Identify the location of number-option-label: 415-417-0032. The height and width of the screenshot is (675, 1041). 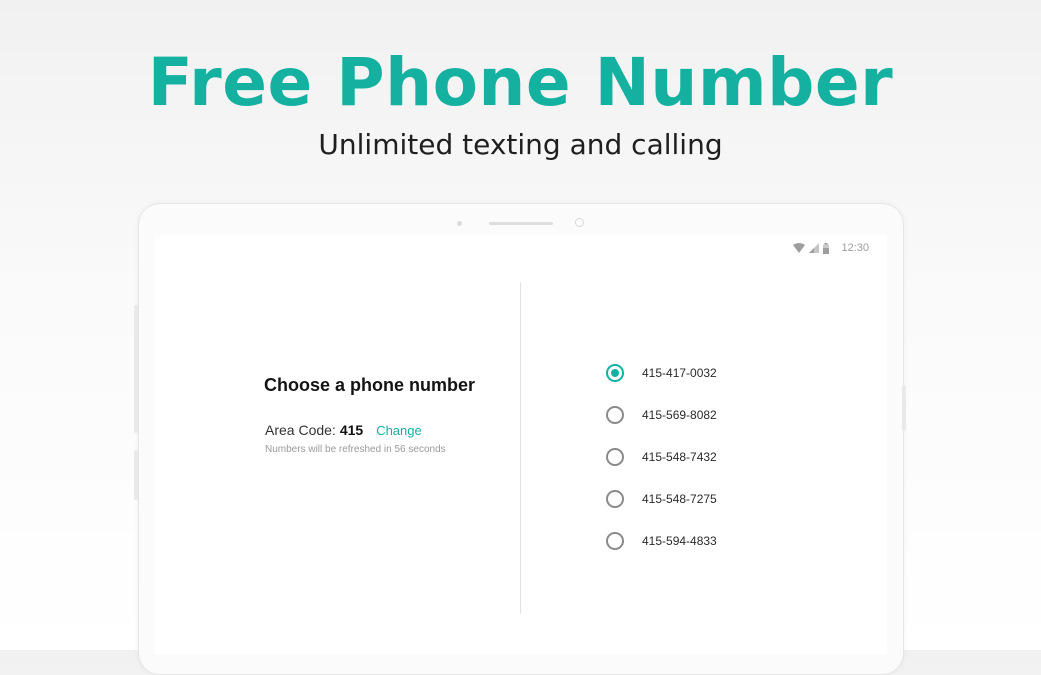
(679, 373).